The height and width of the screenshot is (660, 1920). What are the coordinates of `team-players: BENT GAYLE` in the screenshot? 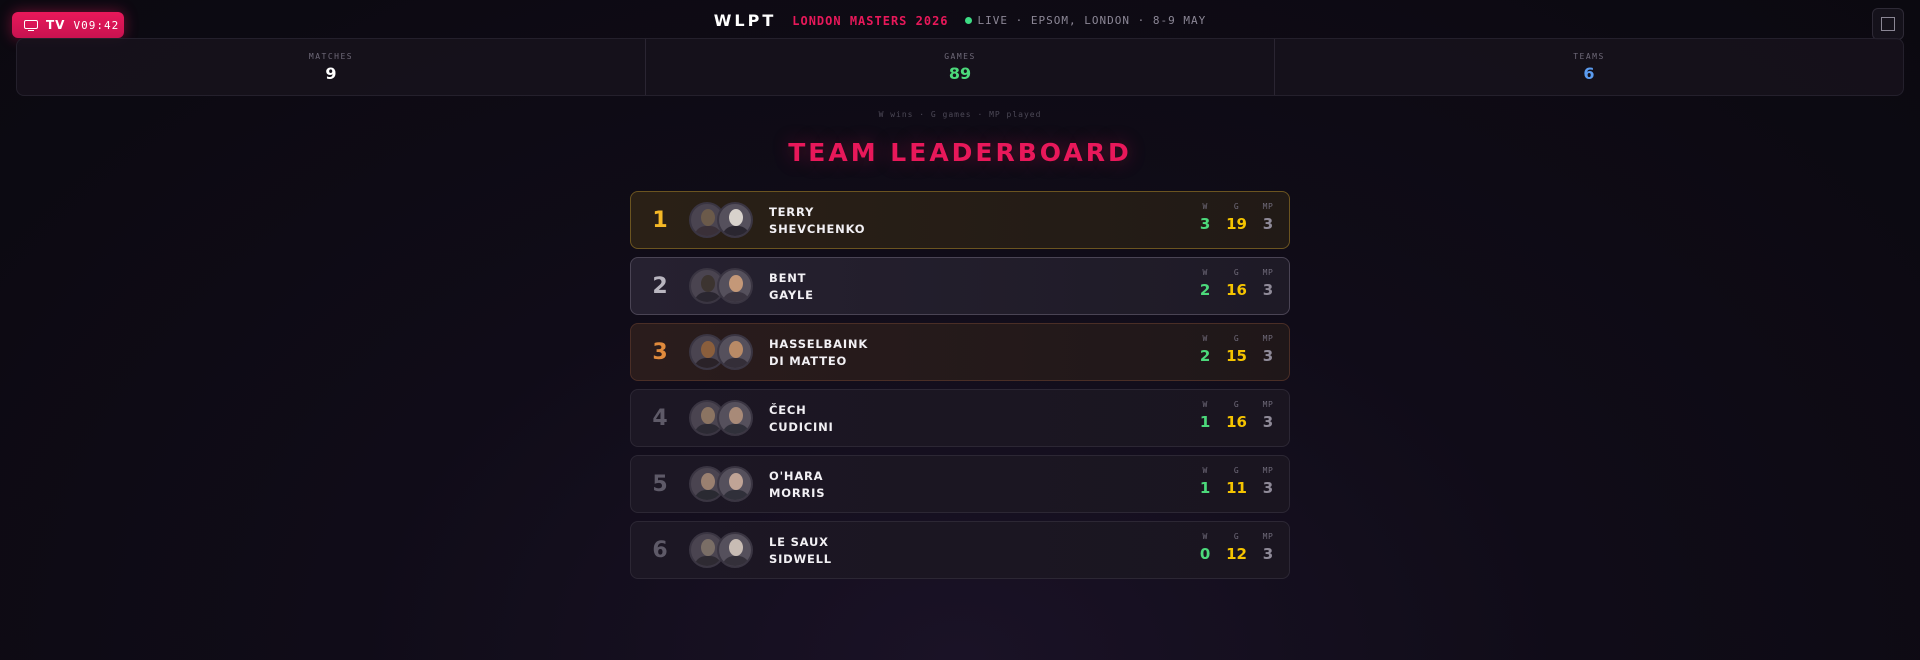 It's located at (791, 286).